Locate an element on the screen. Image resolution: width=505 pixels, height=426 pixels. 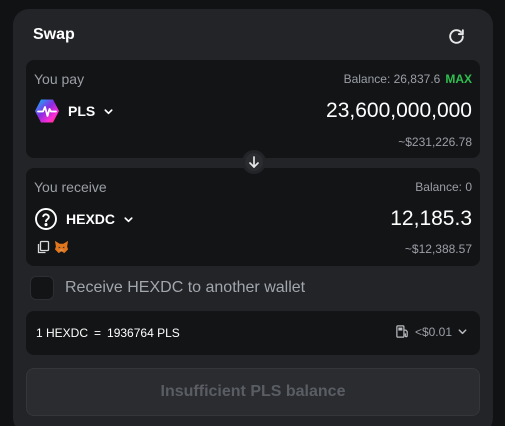
refresh-button is located at coordinates (456, 36).